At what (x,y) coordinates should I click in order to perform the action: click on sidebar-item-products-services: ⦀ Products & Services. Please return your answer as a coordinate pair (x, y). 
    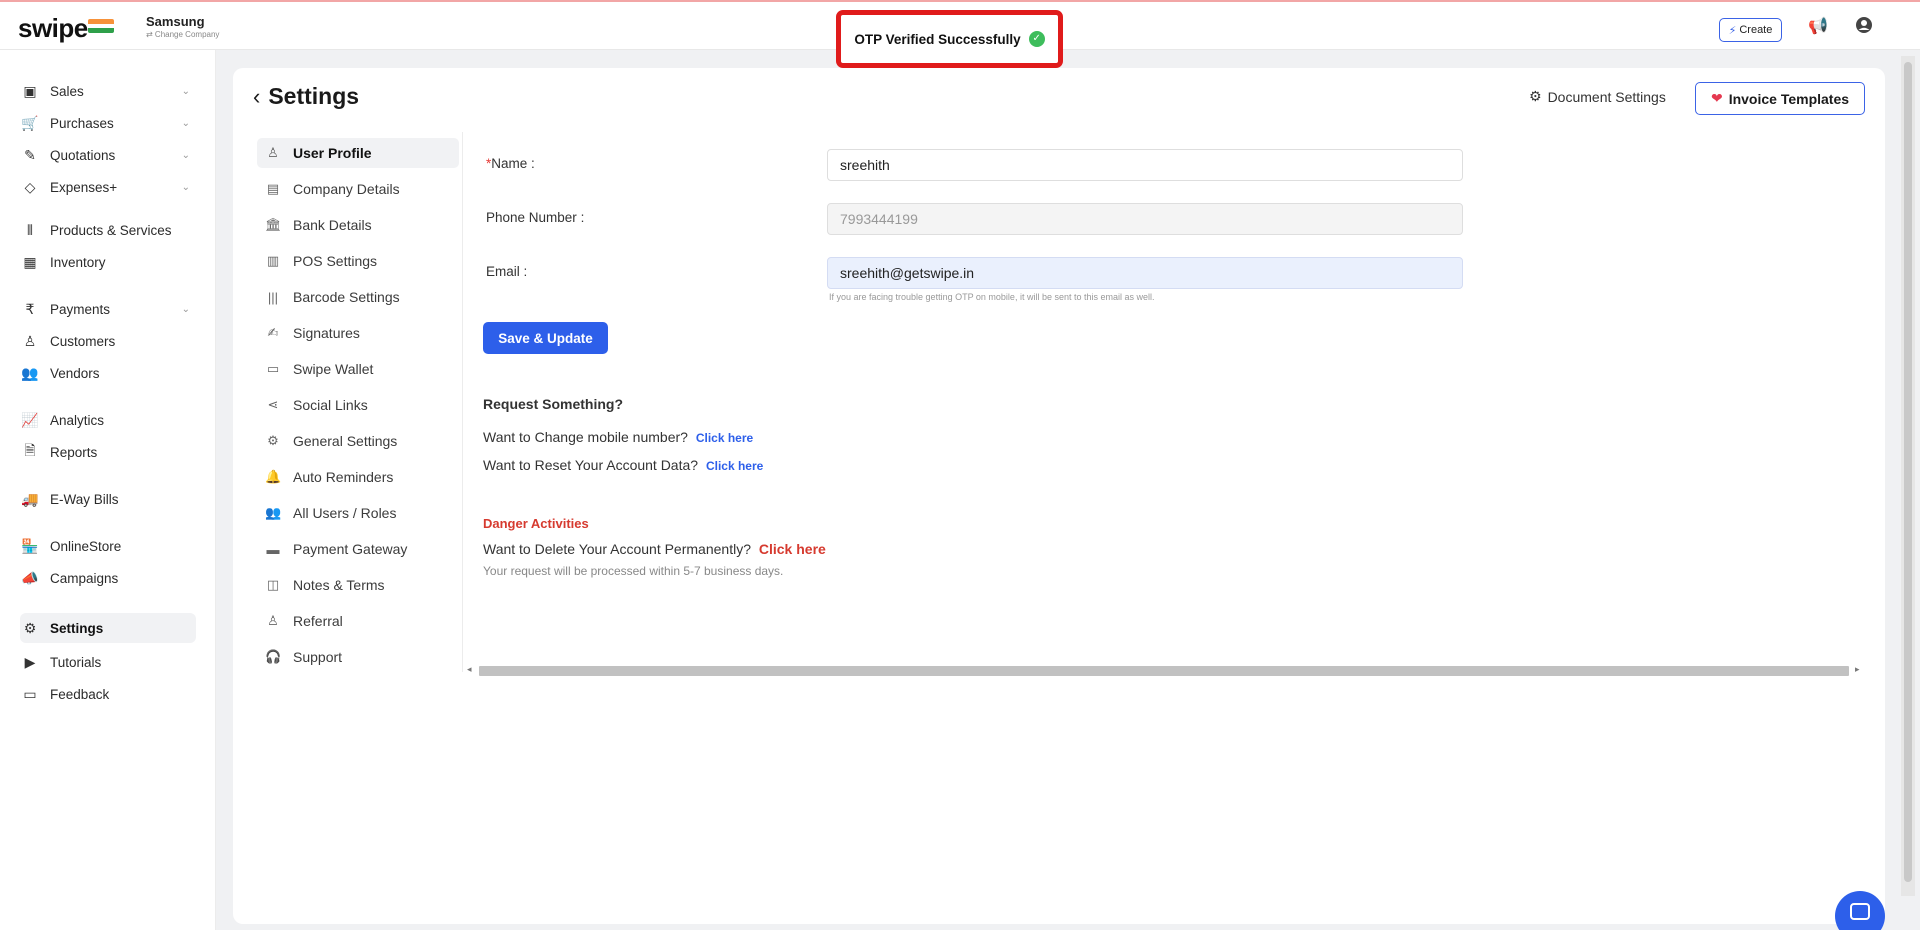
    Looking at the image, I should click on (108, 230).